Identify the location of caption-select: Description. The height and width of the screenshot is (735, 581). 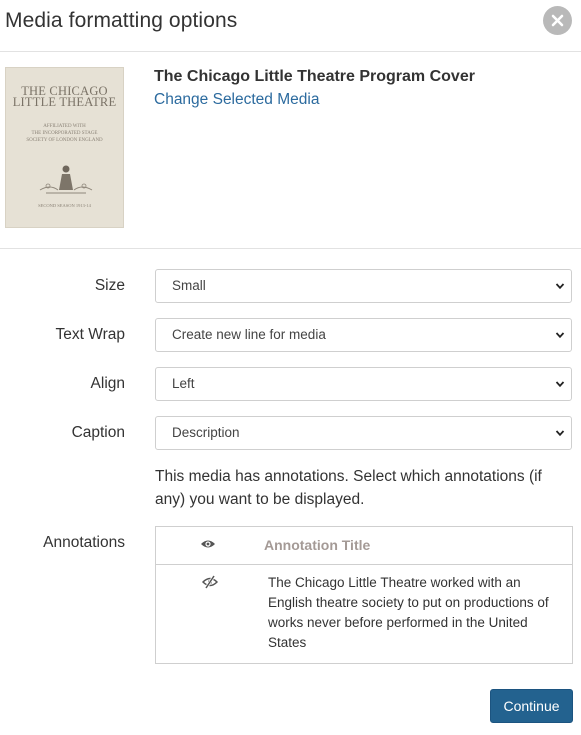
(363, 433).